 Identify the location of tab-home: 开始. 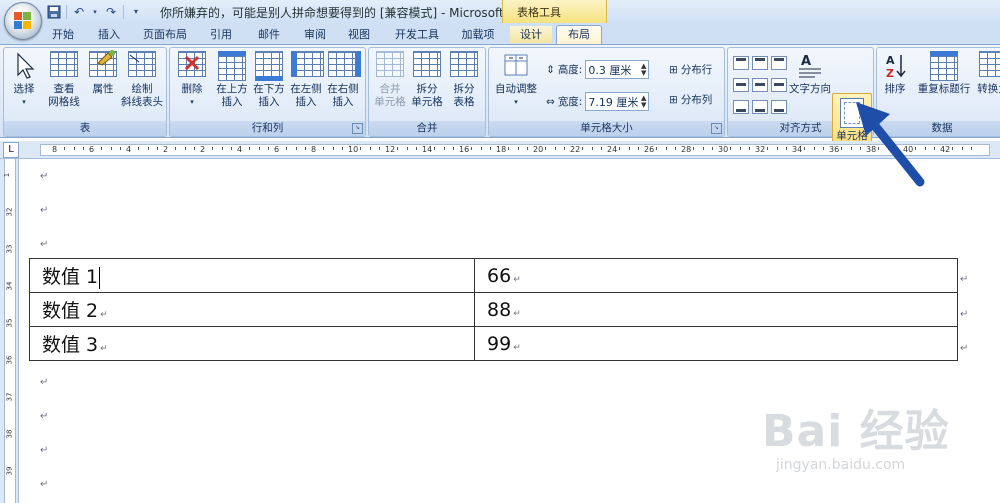
(63, 34).